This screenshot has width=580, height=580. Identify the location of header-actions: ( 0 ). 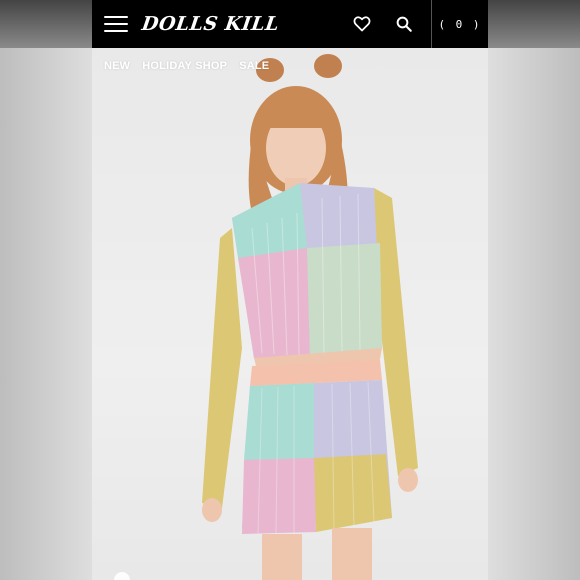
(414, 24).